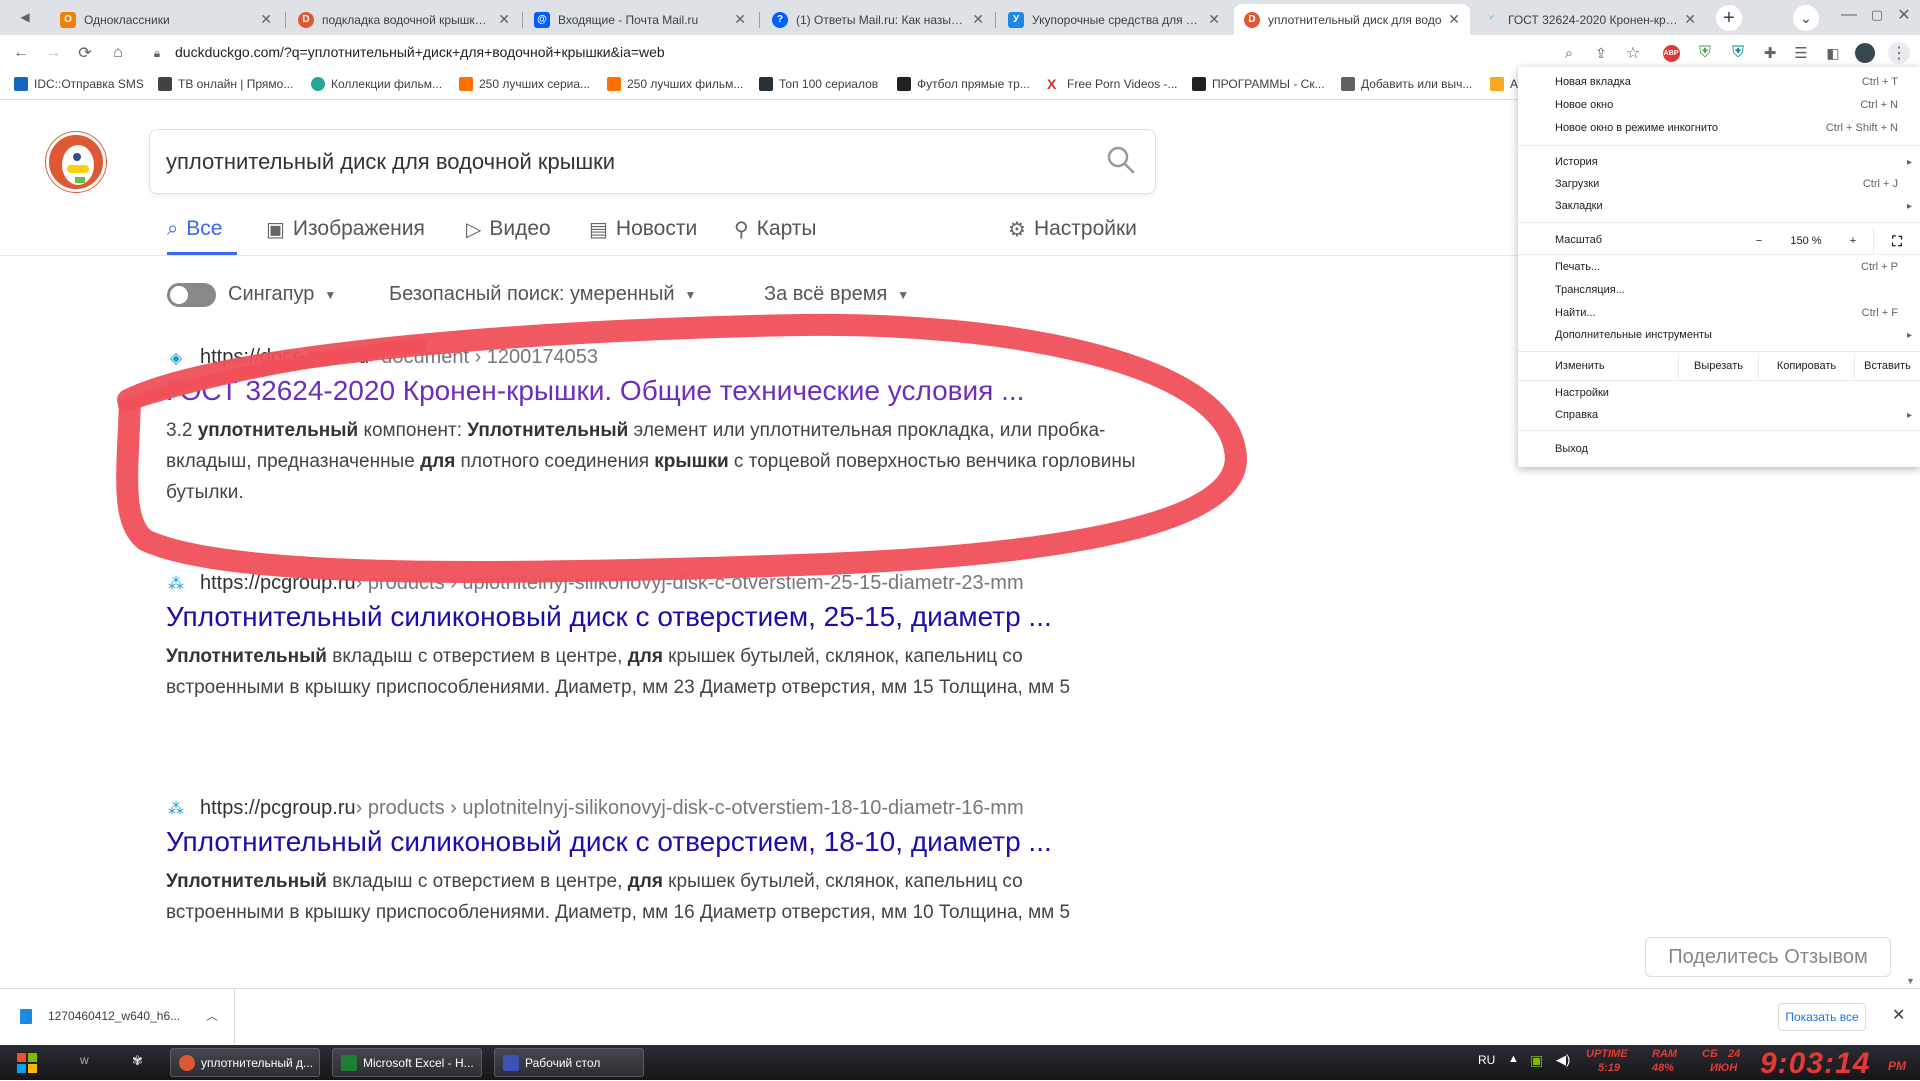 The image size is (1920, 1081). I want to click on forward-arrow-icon: →, so click(53, 53).